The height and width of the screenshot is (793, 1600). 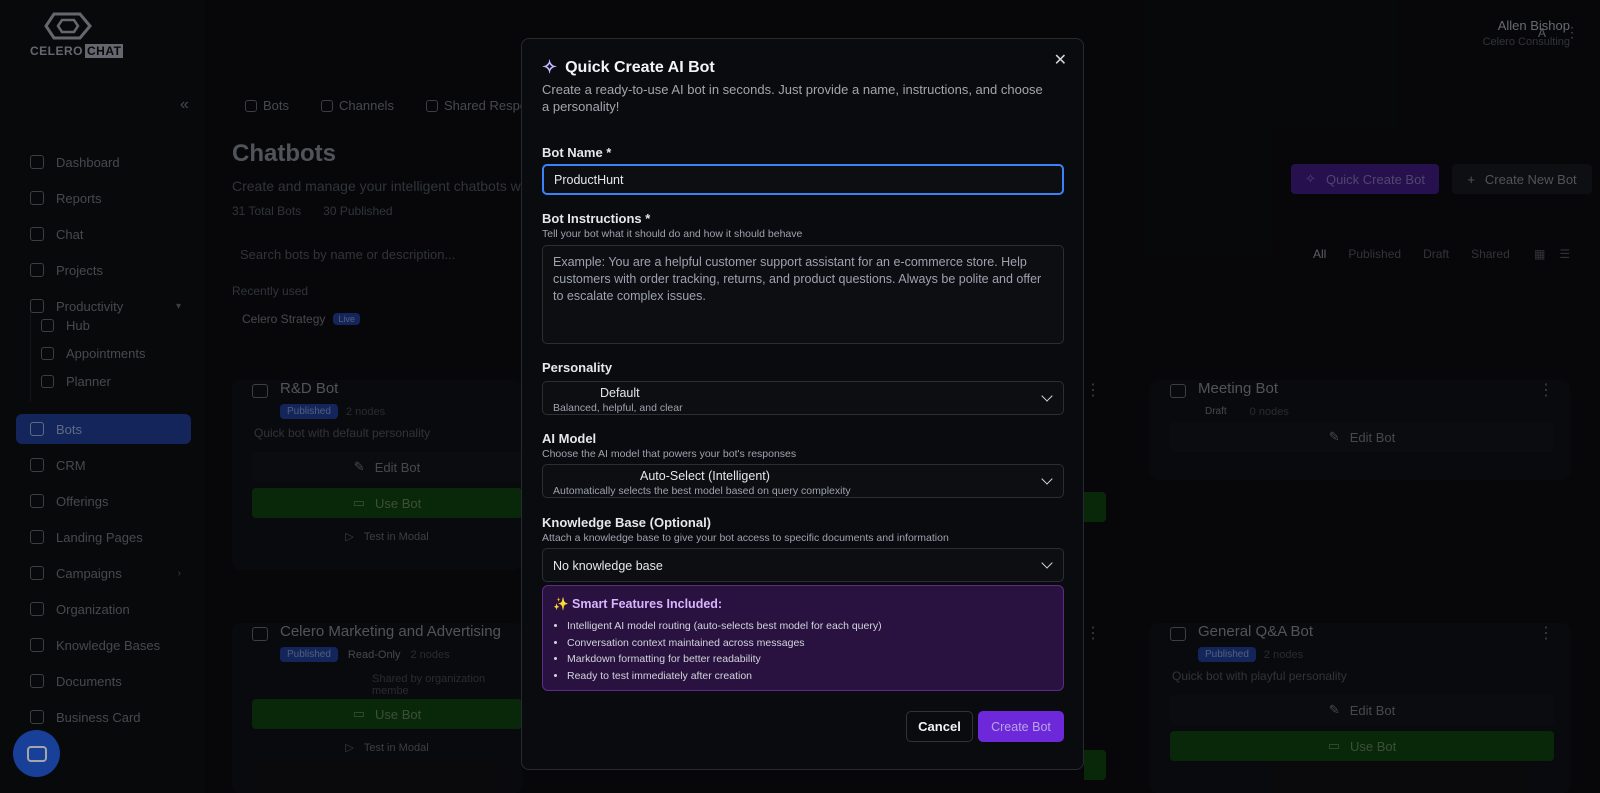 What do you see at coordinates (577, 367) in the screenshot?
I see `personality-label: Personality` at bounding box center [577, 367].